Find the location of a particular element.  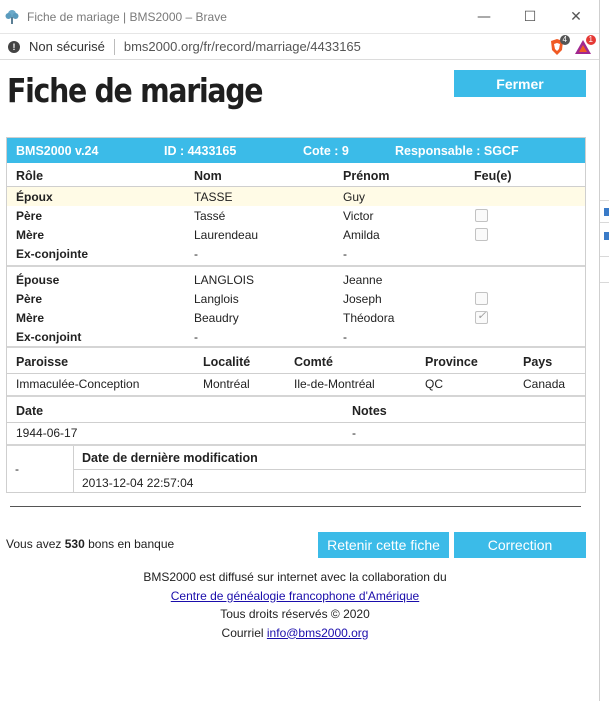

brave-rewards-icon: 1 is located at coordinates (584, 45).